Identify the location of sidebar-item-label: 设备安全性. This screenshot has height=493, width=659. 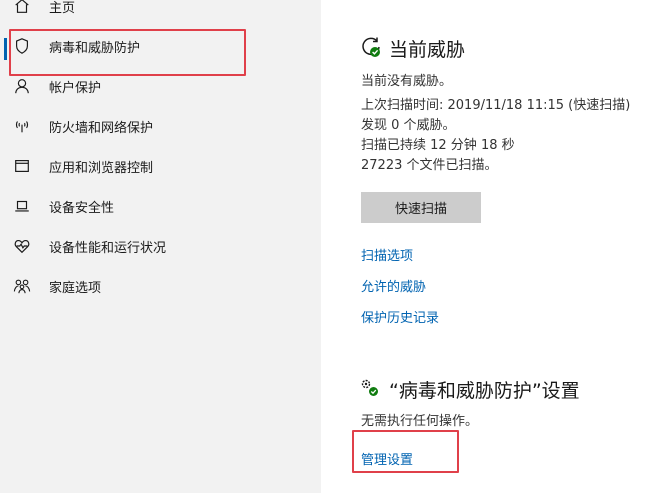
(82, 208).